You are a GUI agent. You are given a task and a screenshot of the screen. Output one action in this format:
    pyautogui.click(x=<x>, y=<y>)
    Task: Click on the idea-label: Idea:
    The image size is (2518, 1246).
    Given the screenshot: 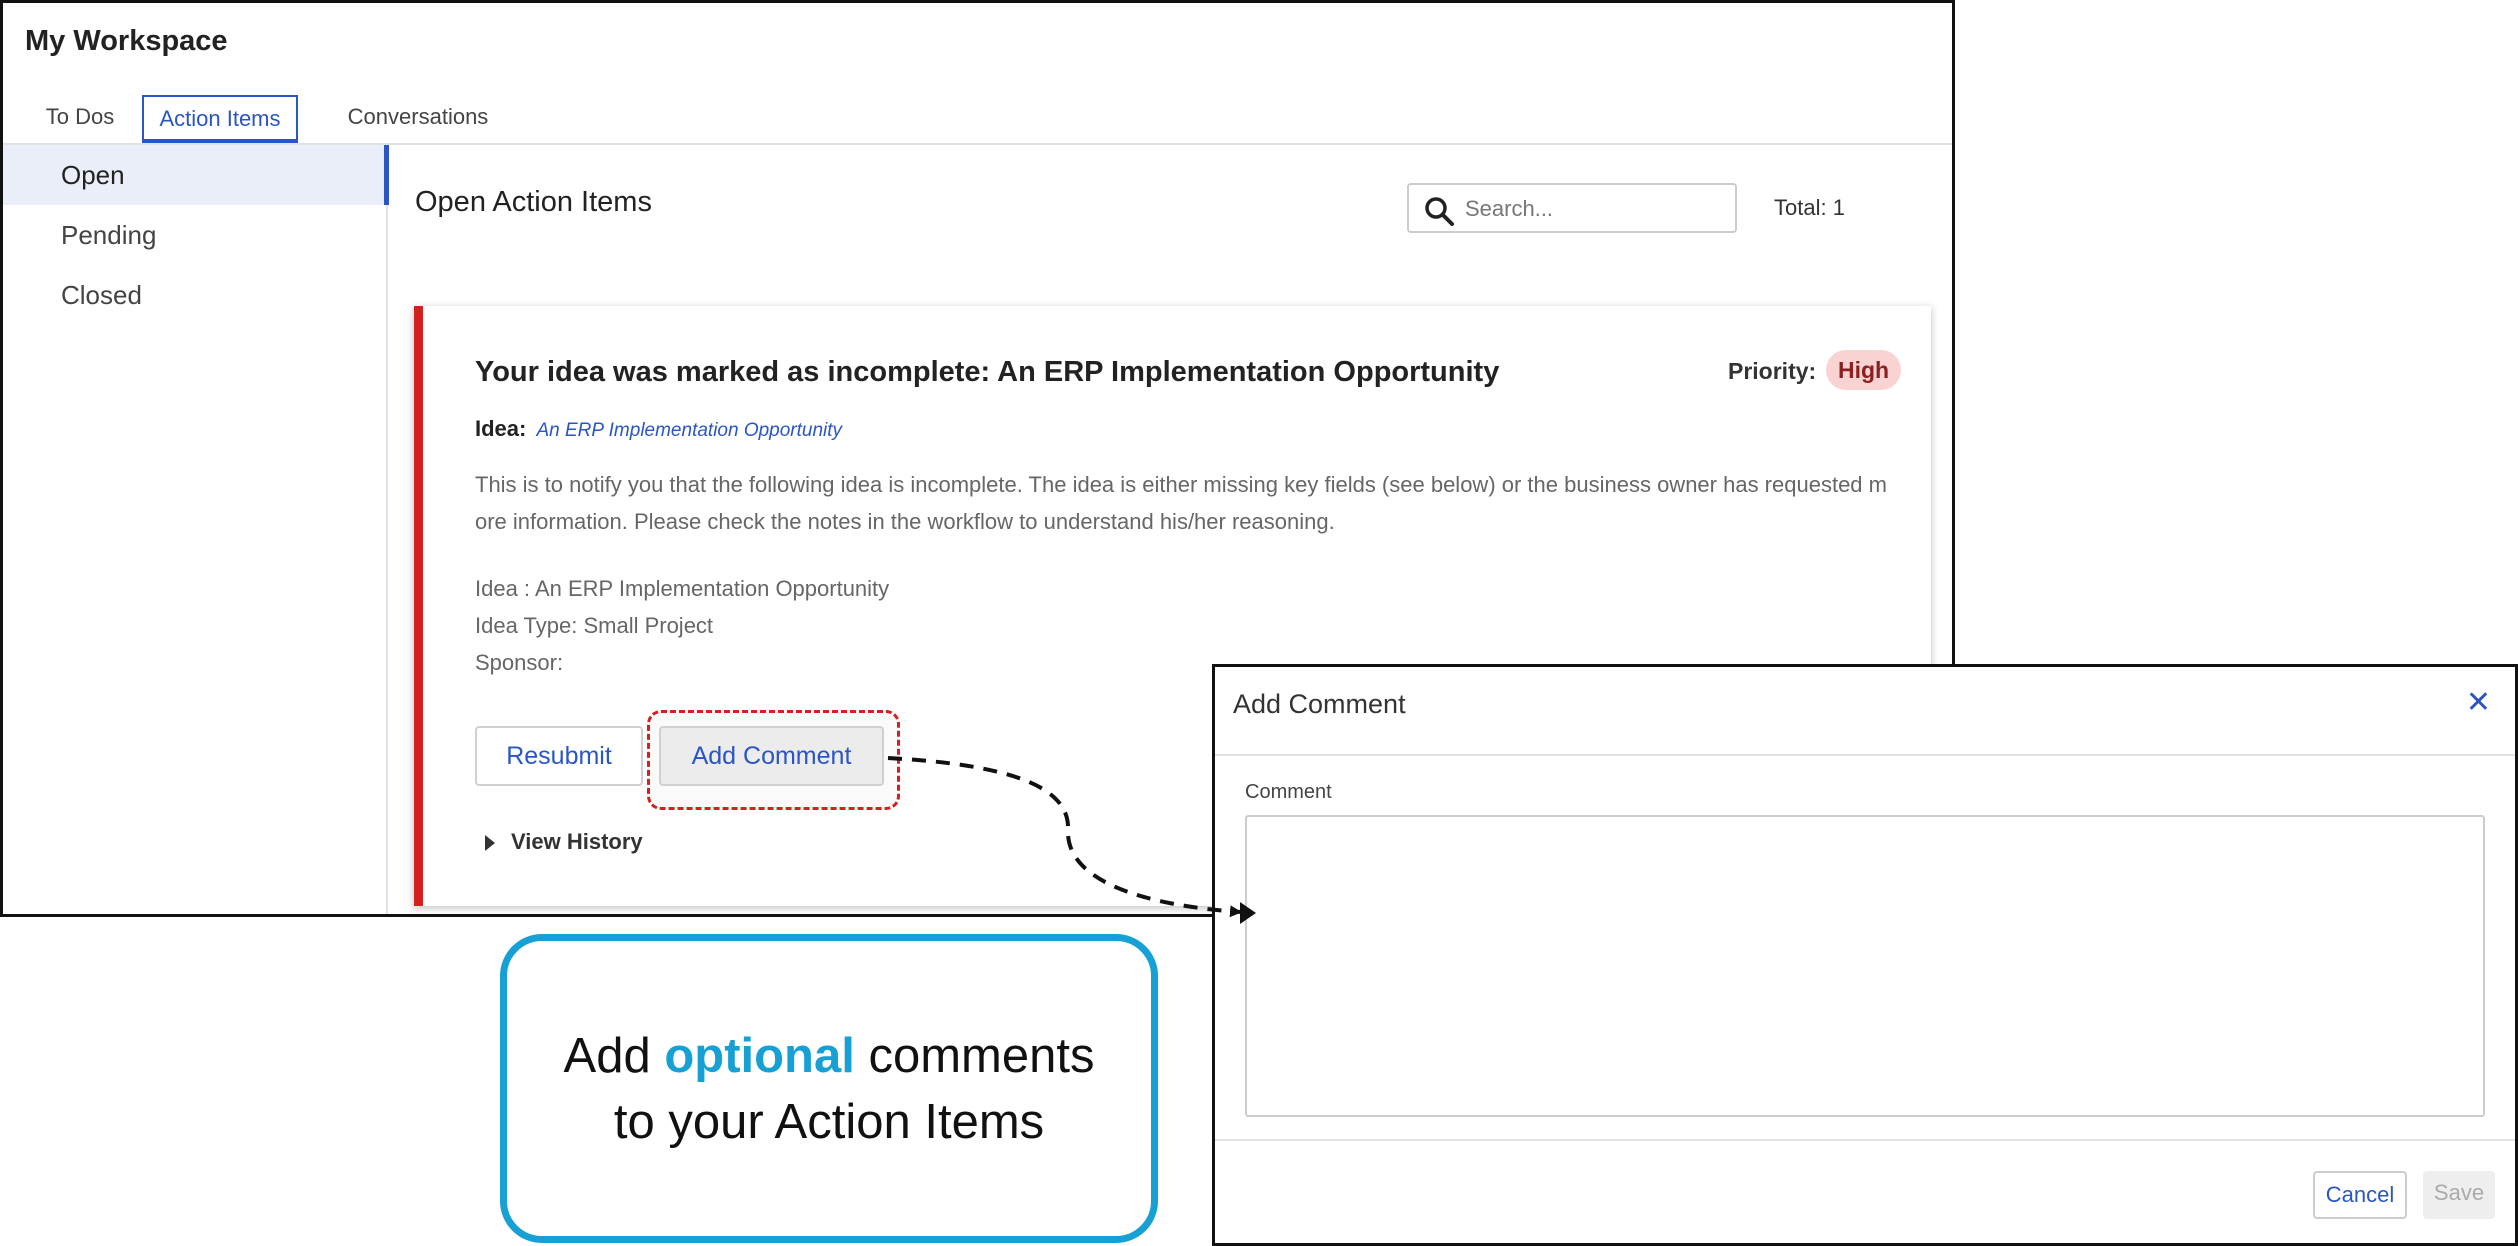 What is the action you would take?
    pyautogui.click(x=501, y=428)
    